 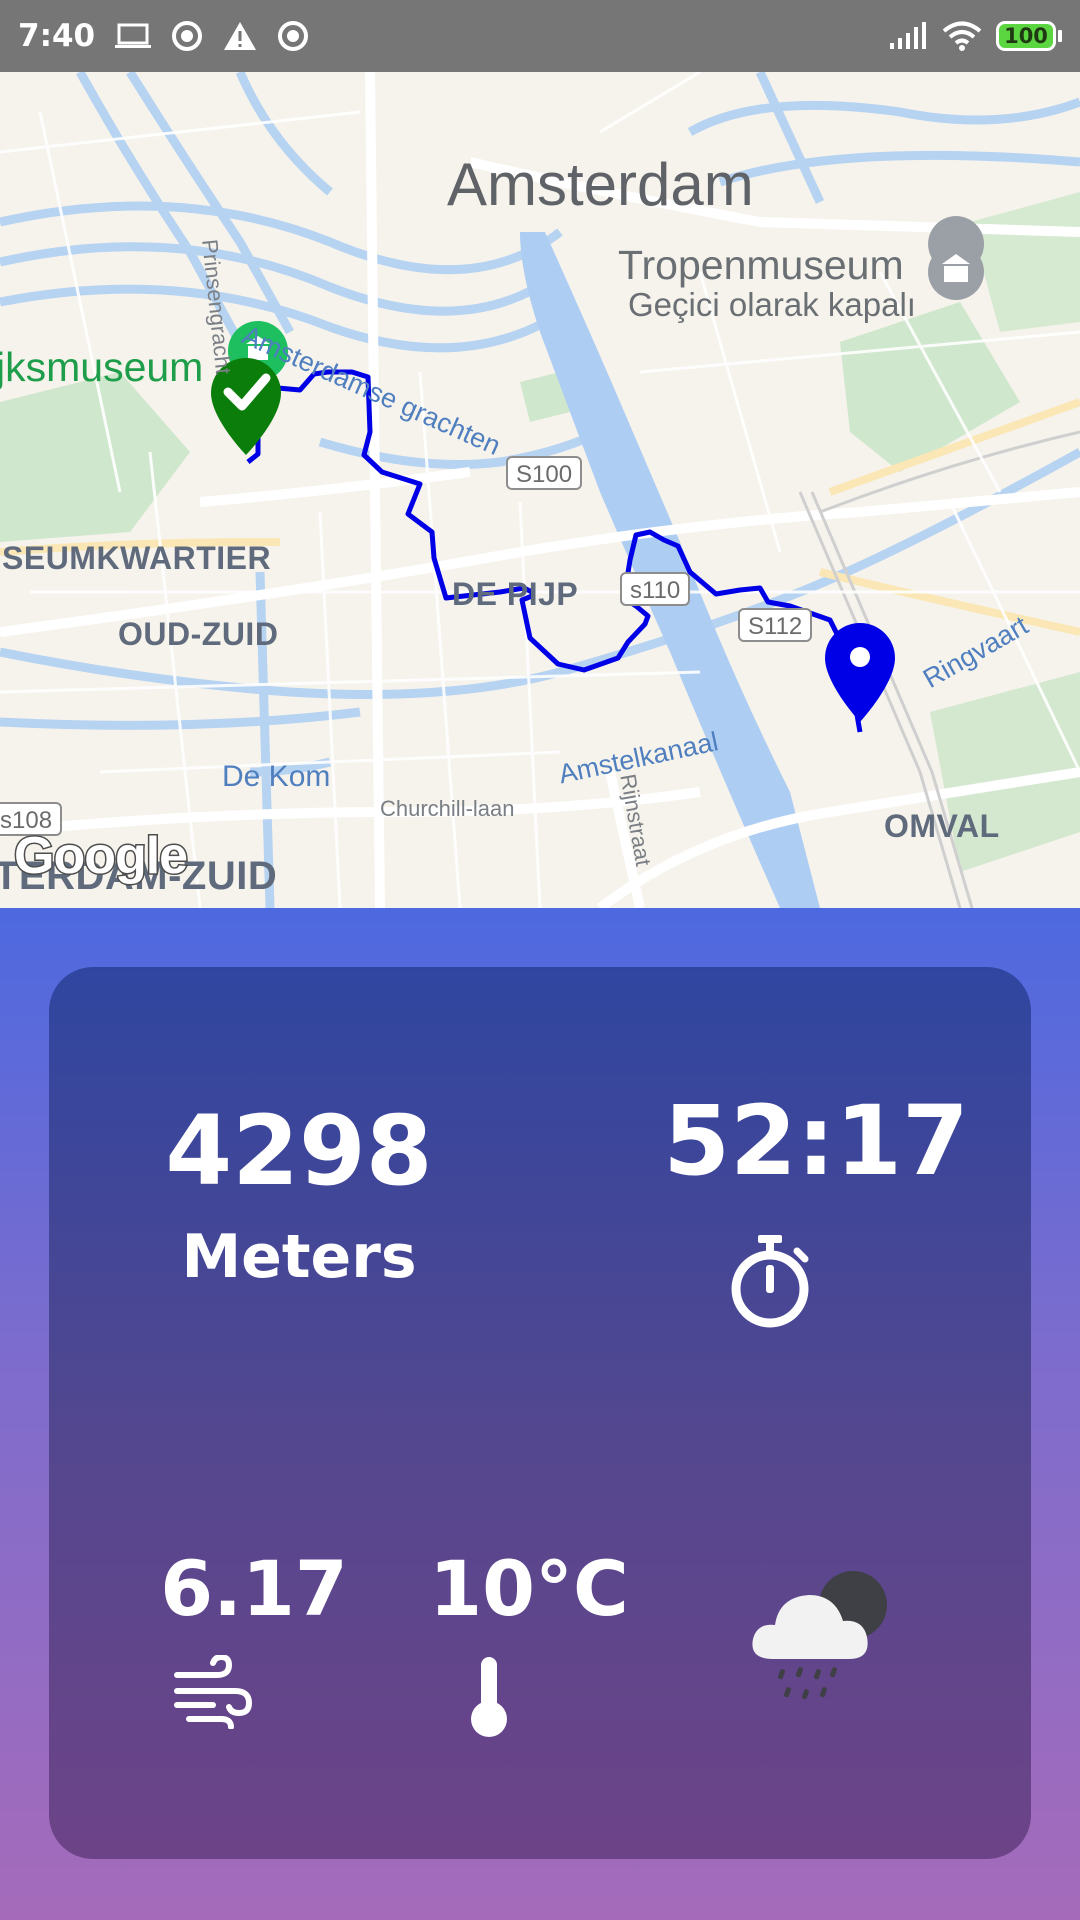 What do you see at coordinates (942, 826) in the screenshot?
I see `map-district-label: OMVAL` at bounding box center [942, 826].